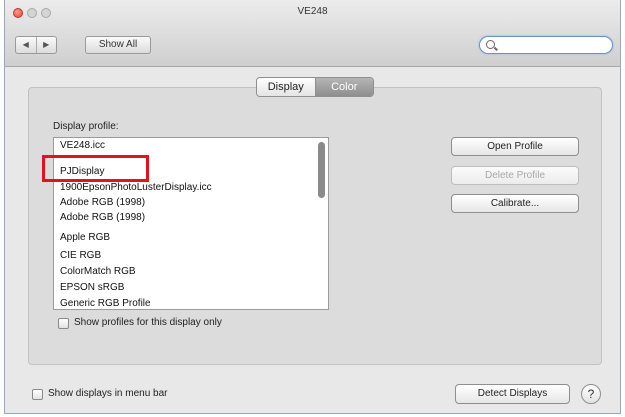 The width and height of the screenshot is (625, 417). What do you see at coordinates (85, 237) in the screenshot?
I see `list-item: Apple RGB` at bounding box center [85, 237].